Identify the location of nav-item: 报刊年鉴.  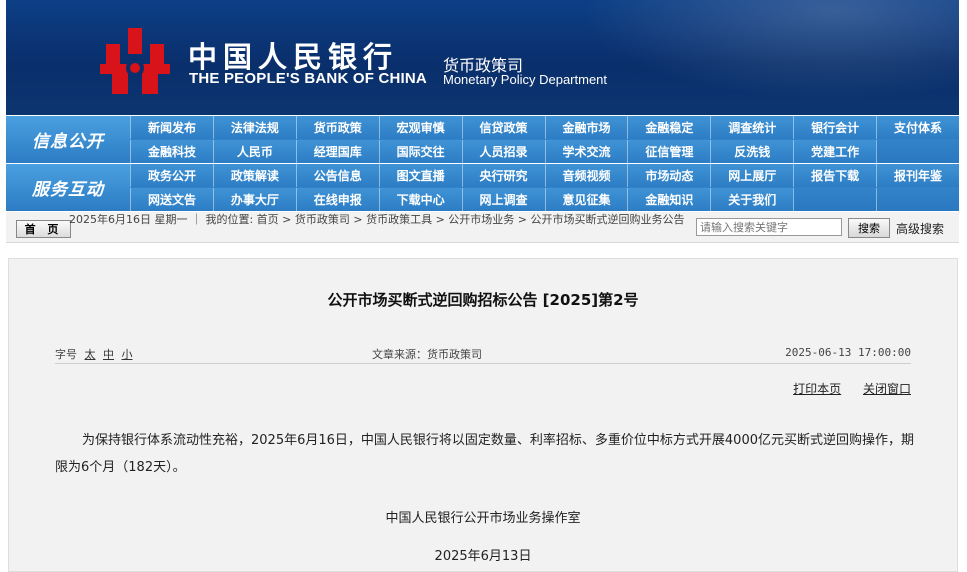
(917, 175).